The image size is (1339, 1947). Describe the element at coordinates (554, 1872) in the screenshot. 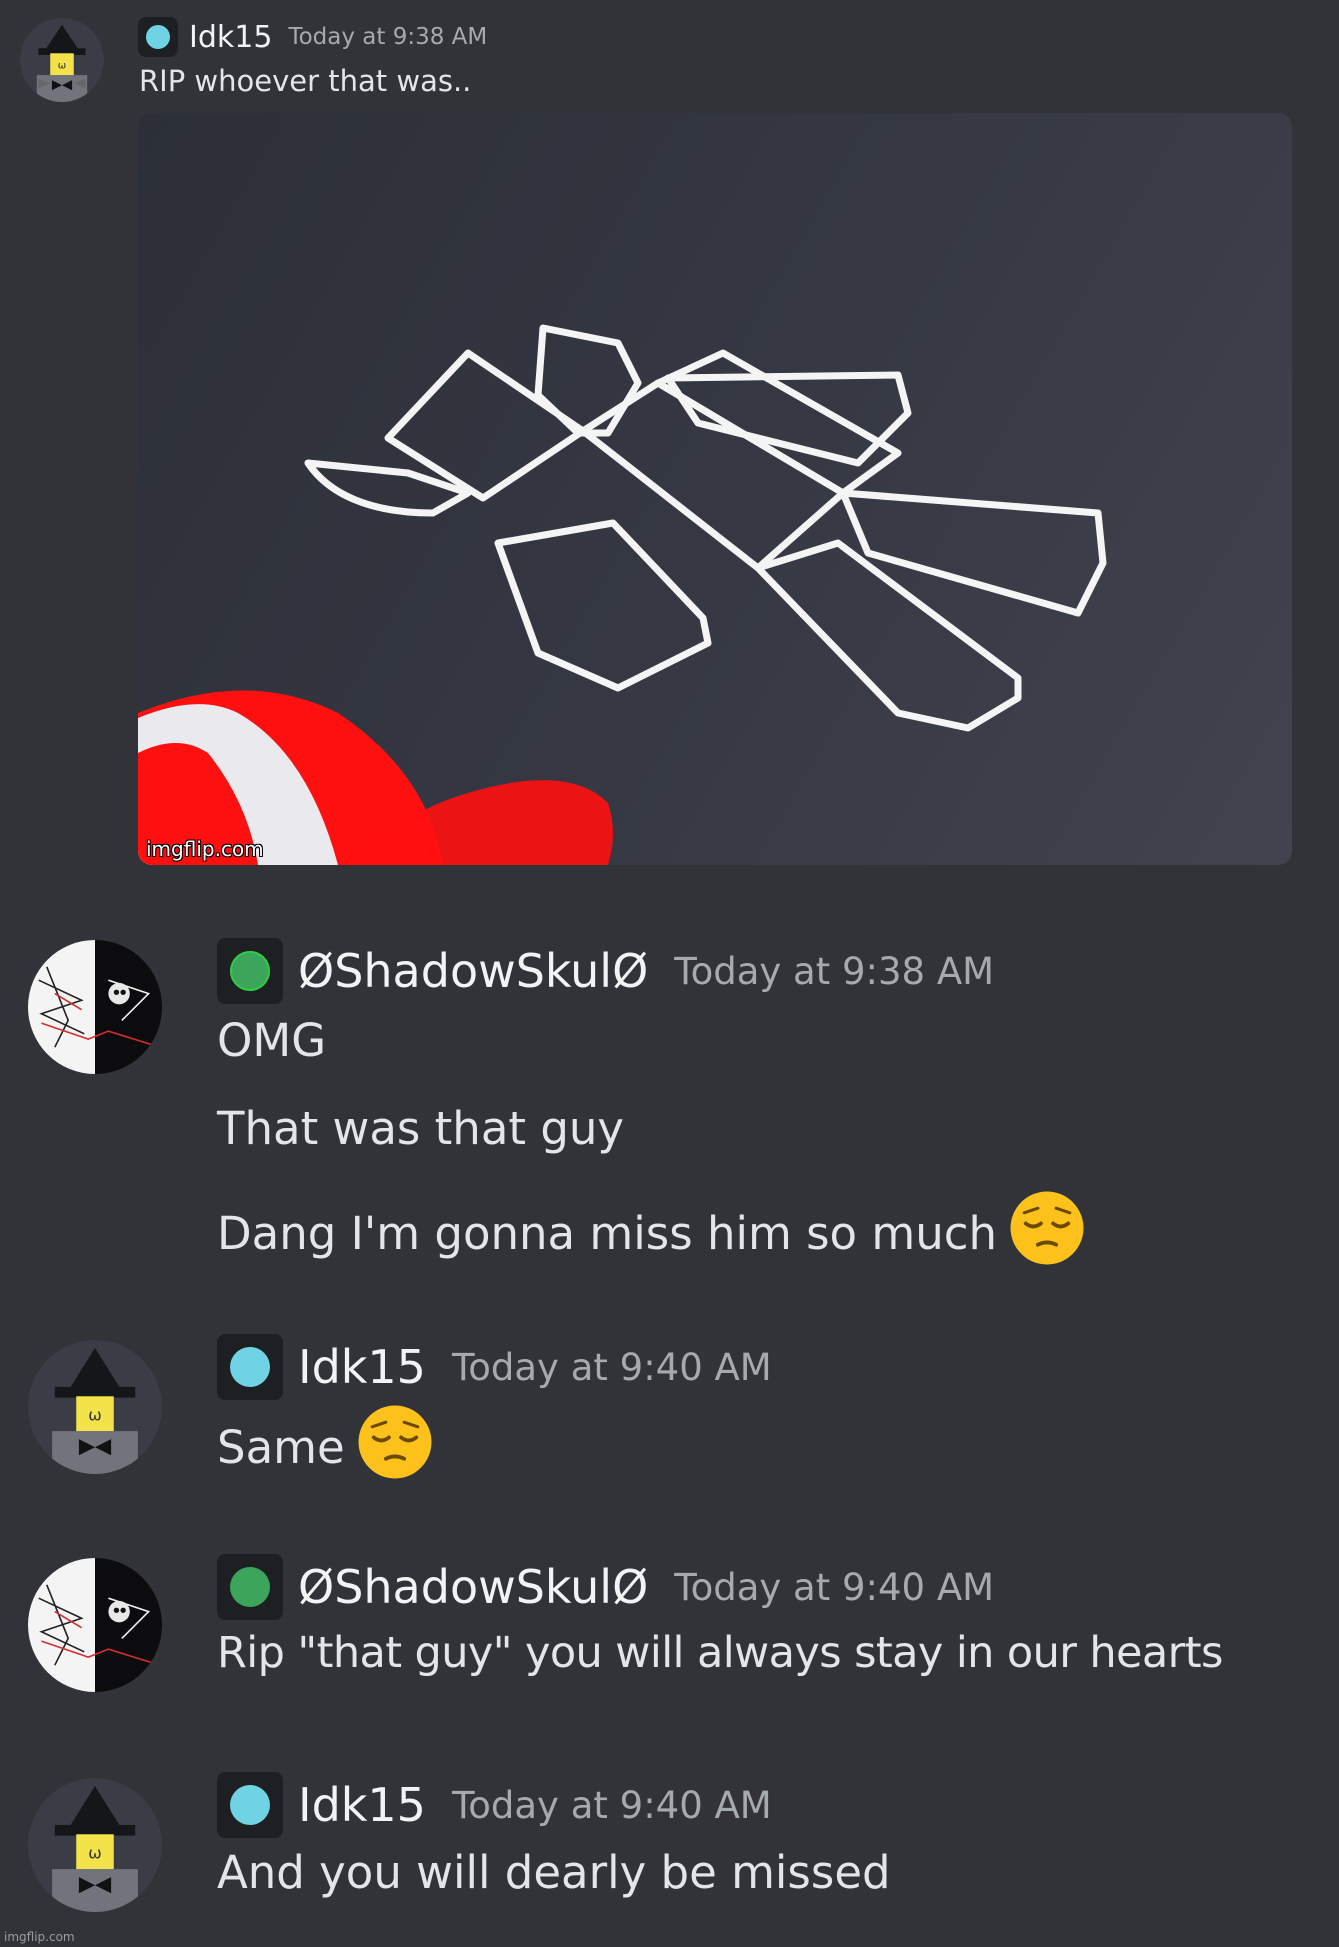

I see `message-text: And you will dearly be missed` at that location.